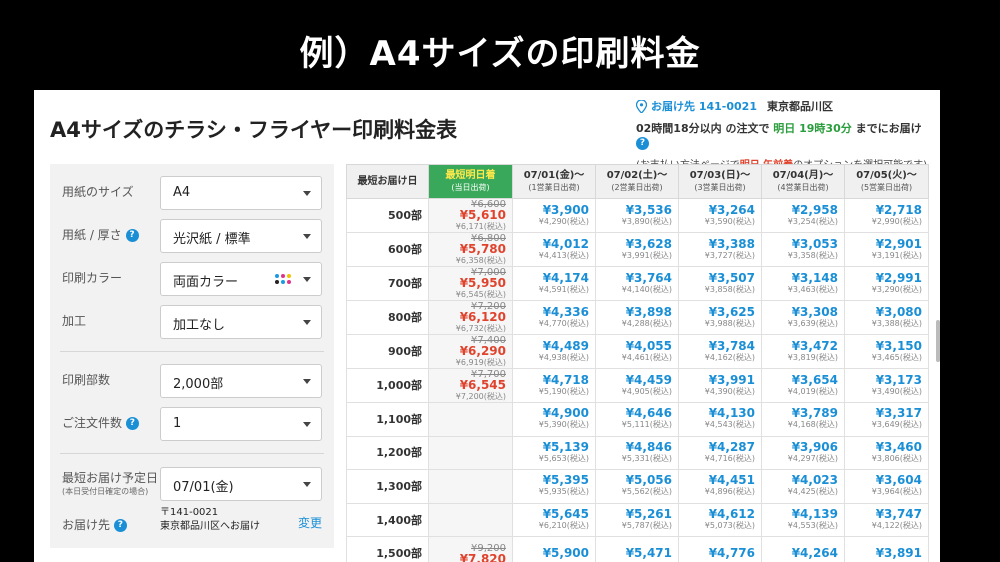  I want to click on price-cell: ¥3,308 ¥3,639(税込), so click(803, 317).